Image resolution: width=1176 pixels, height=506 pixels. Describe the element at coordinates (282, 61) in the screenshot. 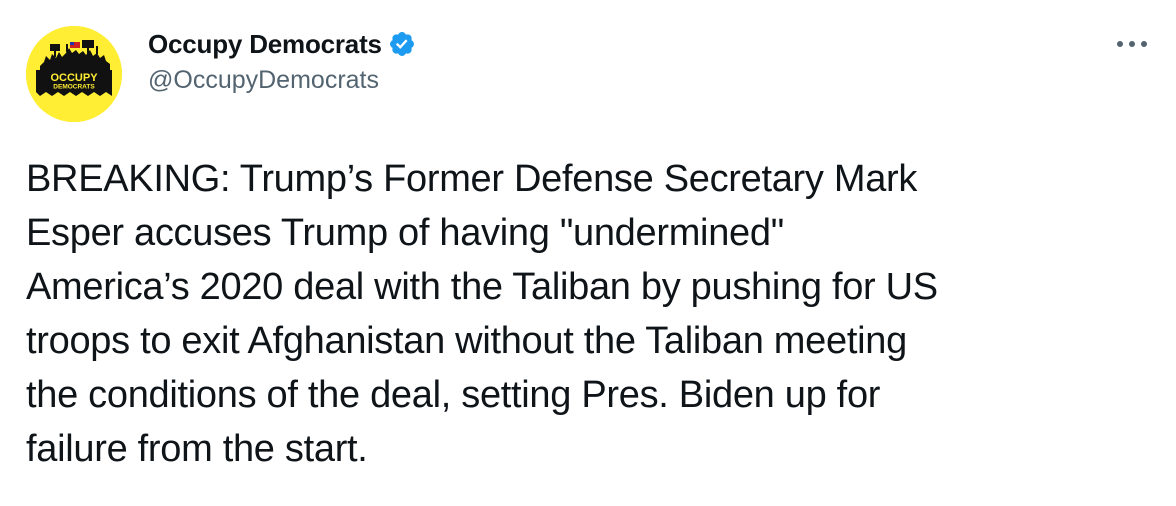

I see `author-info: Occupy Democrats @OccupyDemocrats` at that location.